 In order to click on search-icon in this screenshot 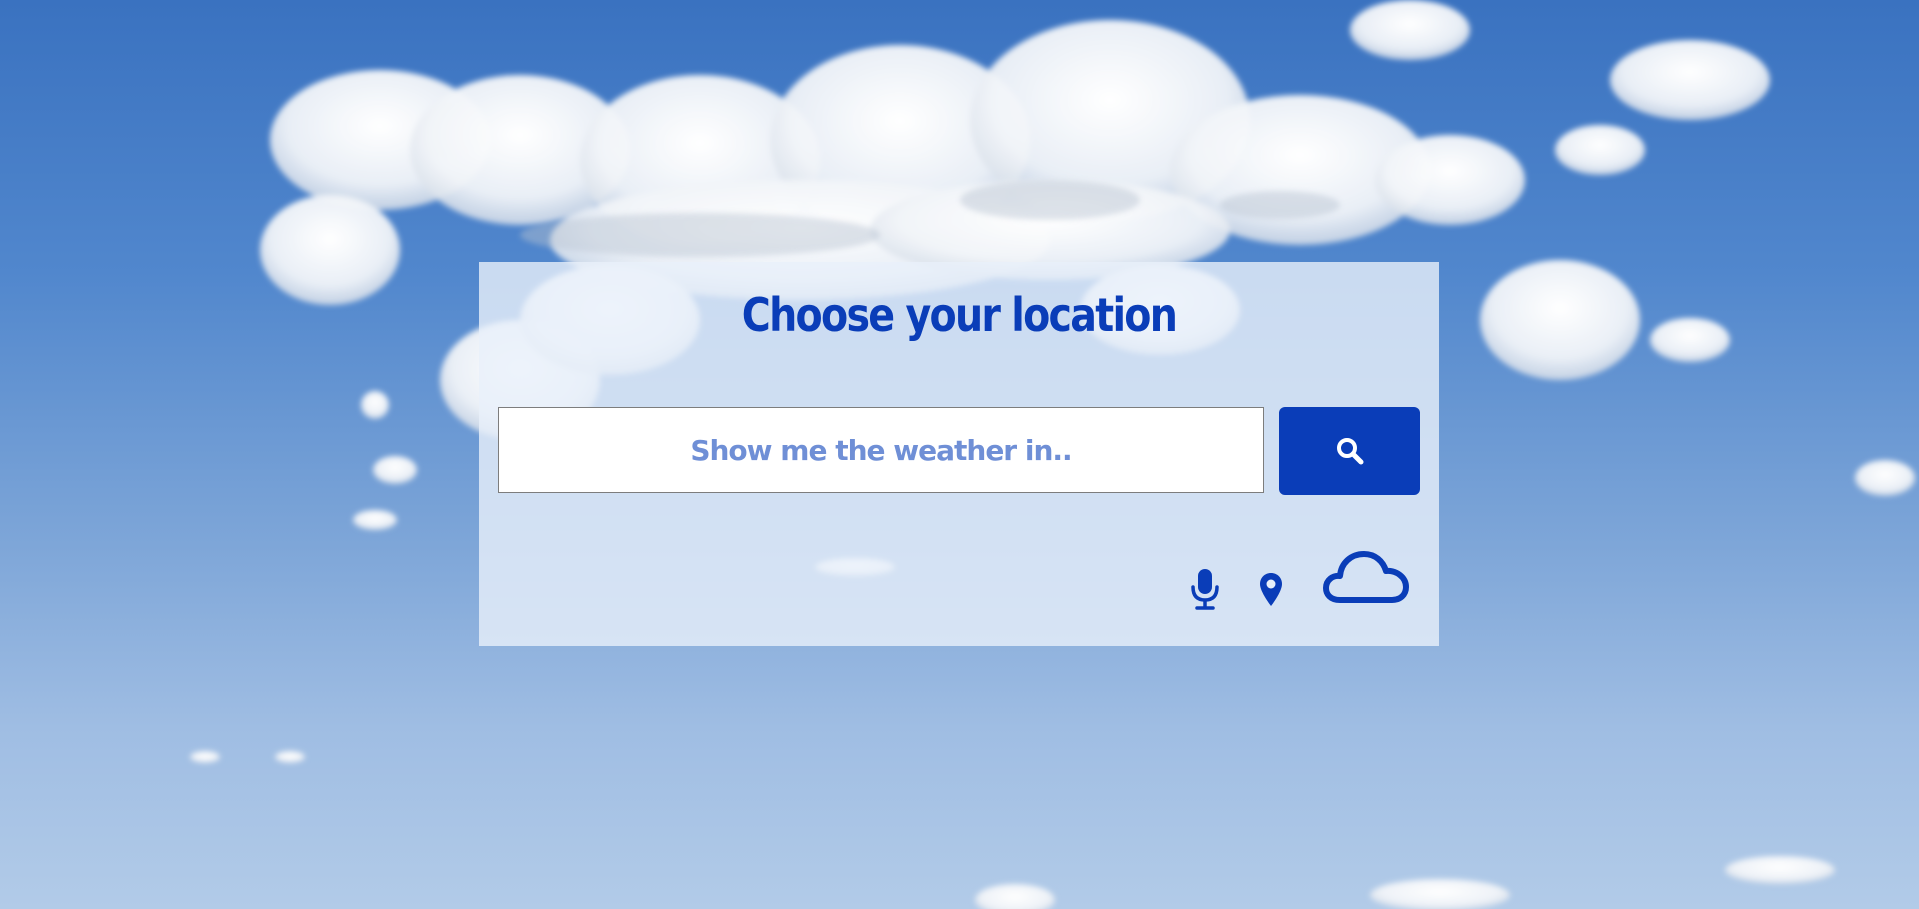, I will do `click(1349, 451)`.